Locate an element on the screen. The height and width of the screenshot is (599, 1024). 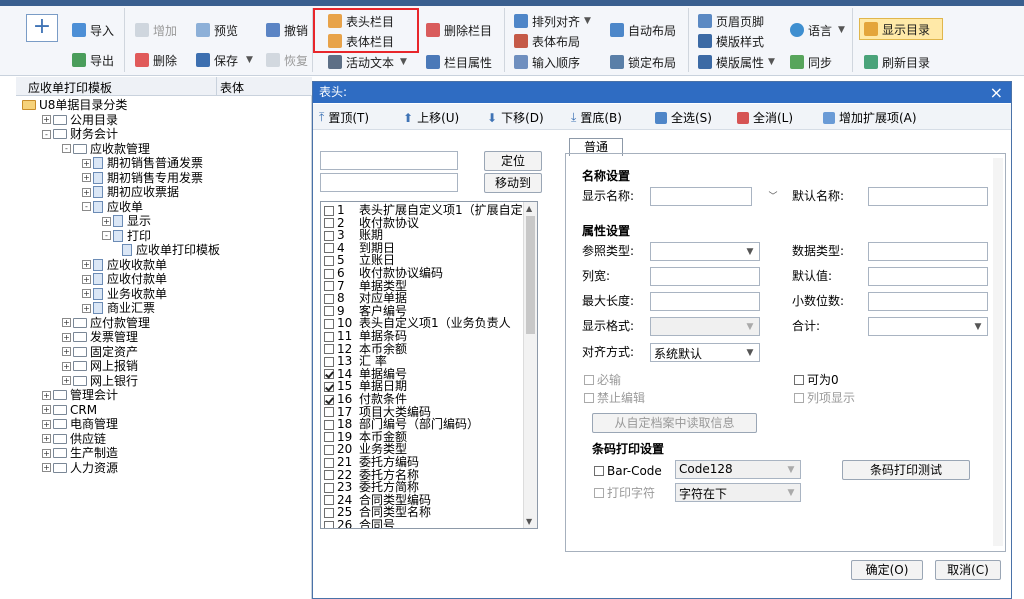
default-name-input is located at coordinates (928, 196).